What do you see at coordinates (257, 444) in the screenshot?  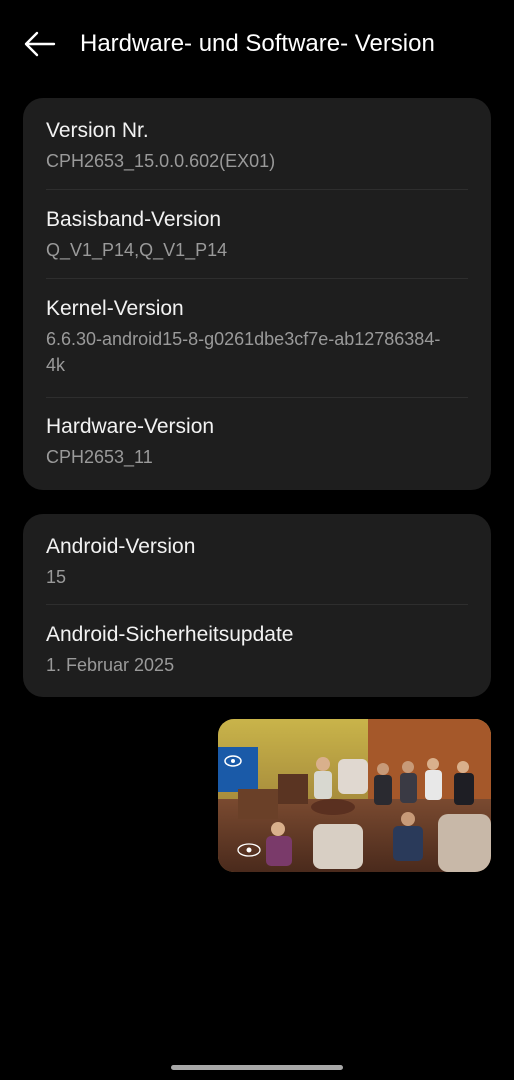 I see `hardware-version-row: Hardware-Version CPH2653_11` at bounding box center [257, 444].